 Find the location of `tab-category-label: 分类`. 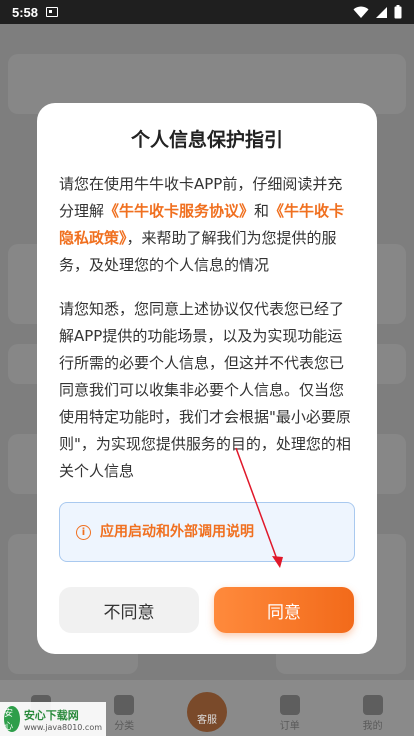

tab-category-label: 分类 is located at coordinates (124, 726).